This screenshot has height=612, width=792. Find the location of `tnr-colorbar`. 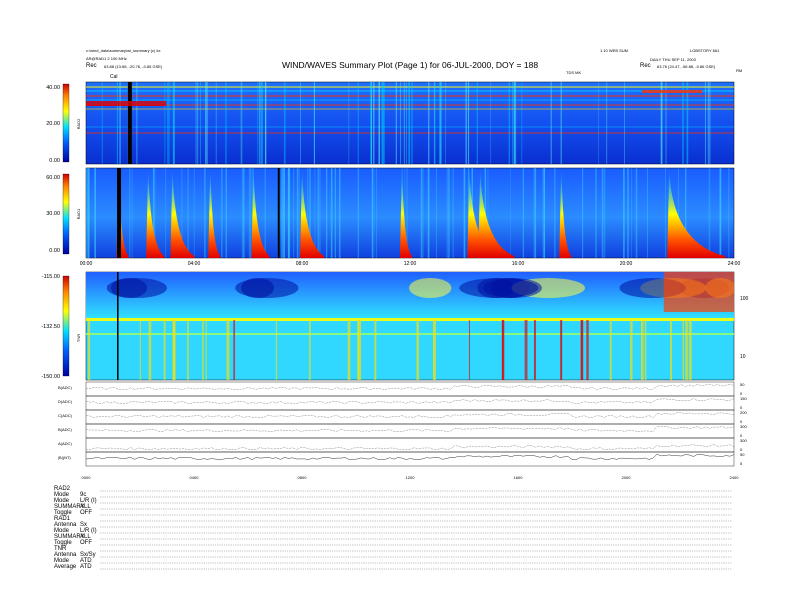

tnr-colorbar is located at coordinates (66, 326).